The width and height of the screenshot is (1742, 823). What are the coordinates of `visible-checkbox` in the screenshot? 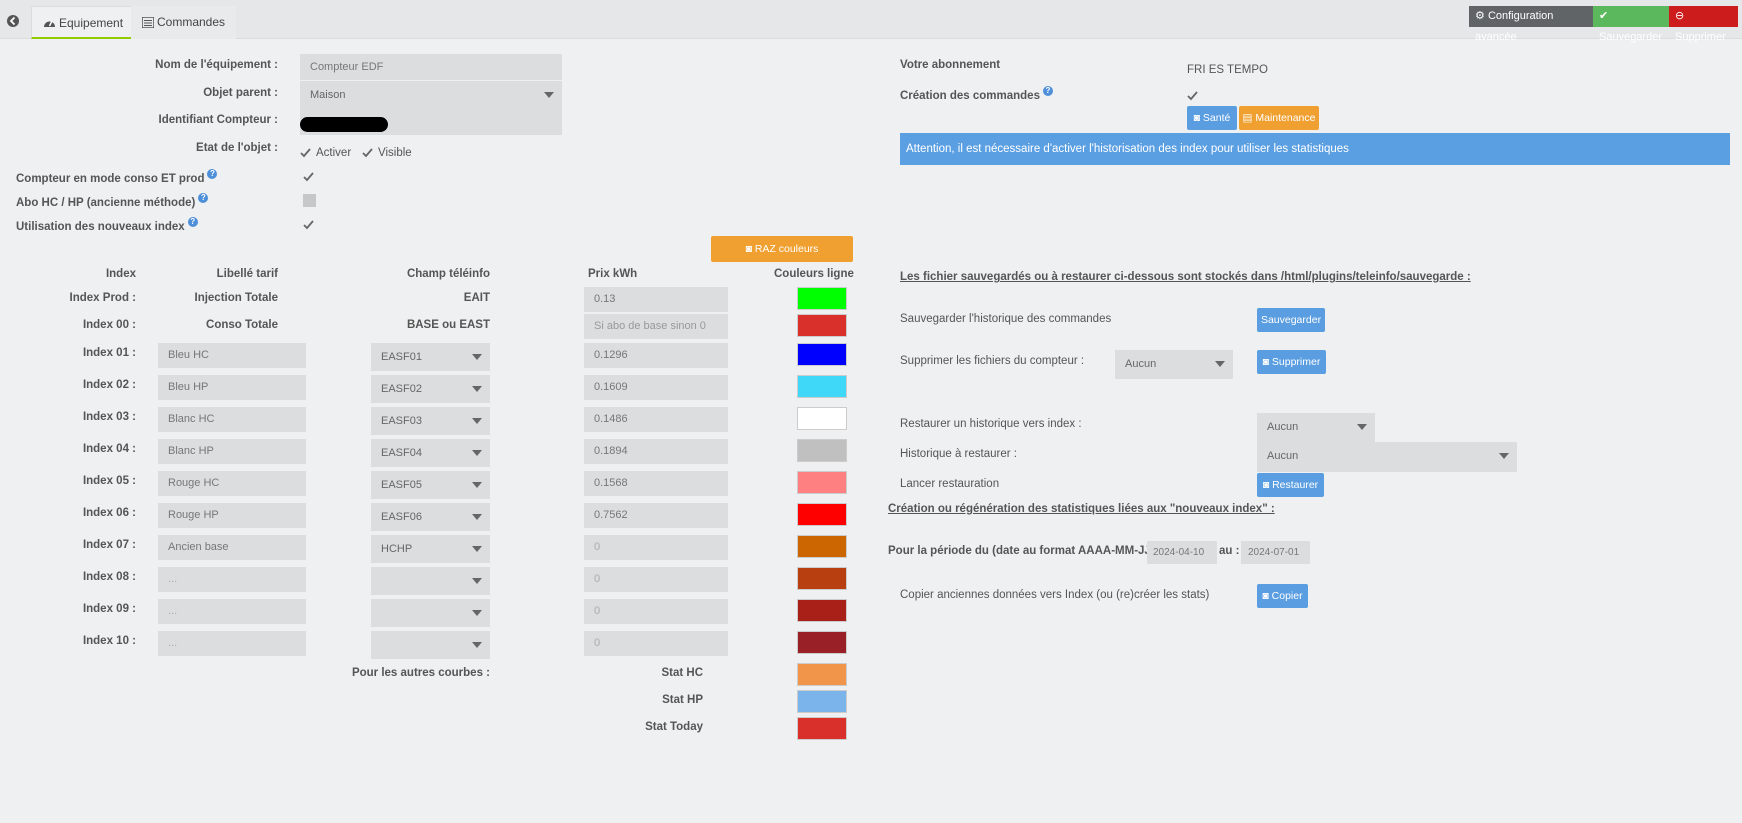 It's located at (367, 152).